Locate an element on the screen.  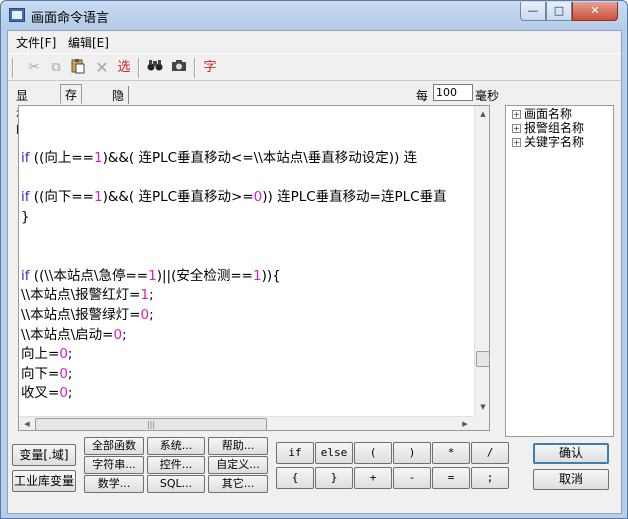
copy-icon: ⧉ is located at coordinates (56, 68).